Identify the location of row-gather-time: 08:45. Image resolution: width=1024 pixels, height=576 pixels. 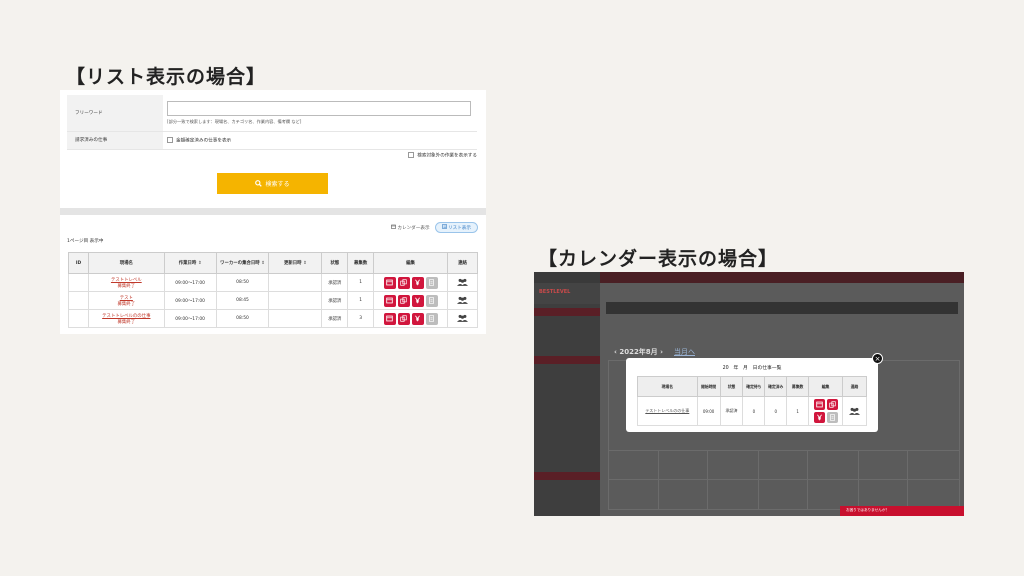
(242, 300).